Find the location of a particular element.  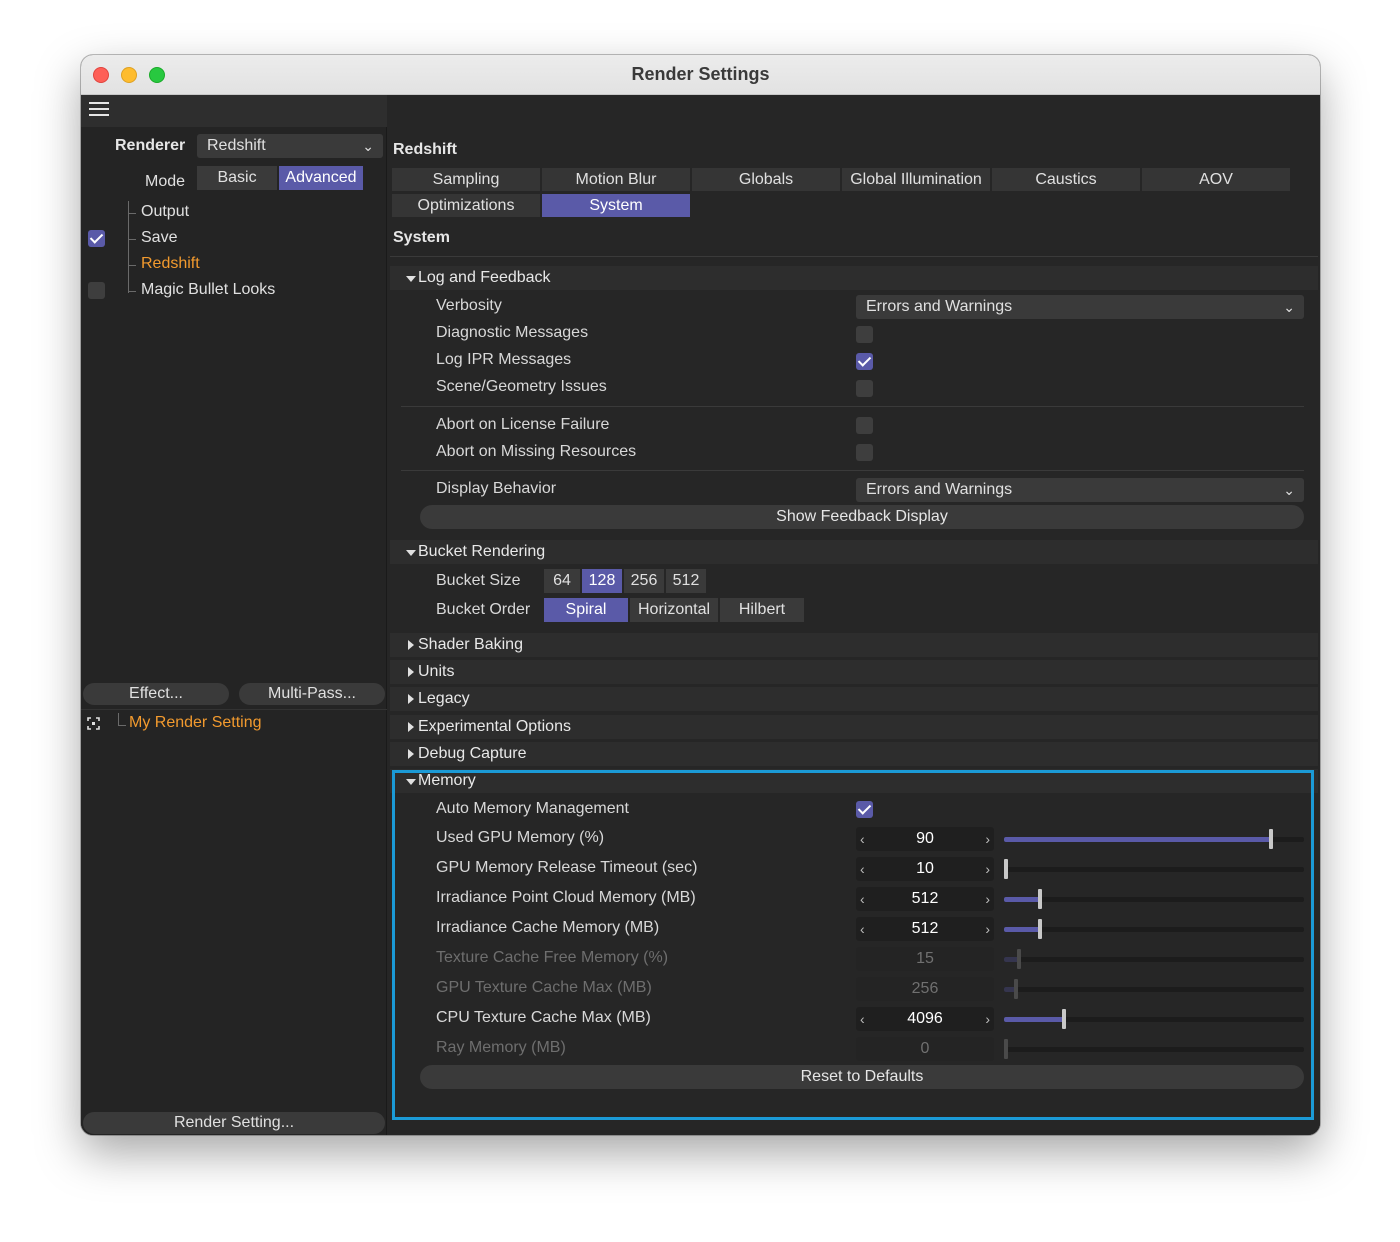

log-ipr-messages-checkbox is located at coordinates (864, 361).